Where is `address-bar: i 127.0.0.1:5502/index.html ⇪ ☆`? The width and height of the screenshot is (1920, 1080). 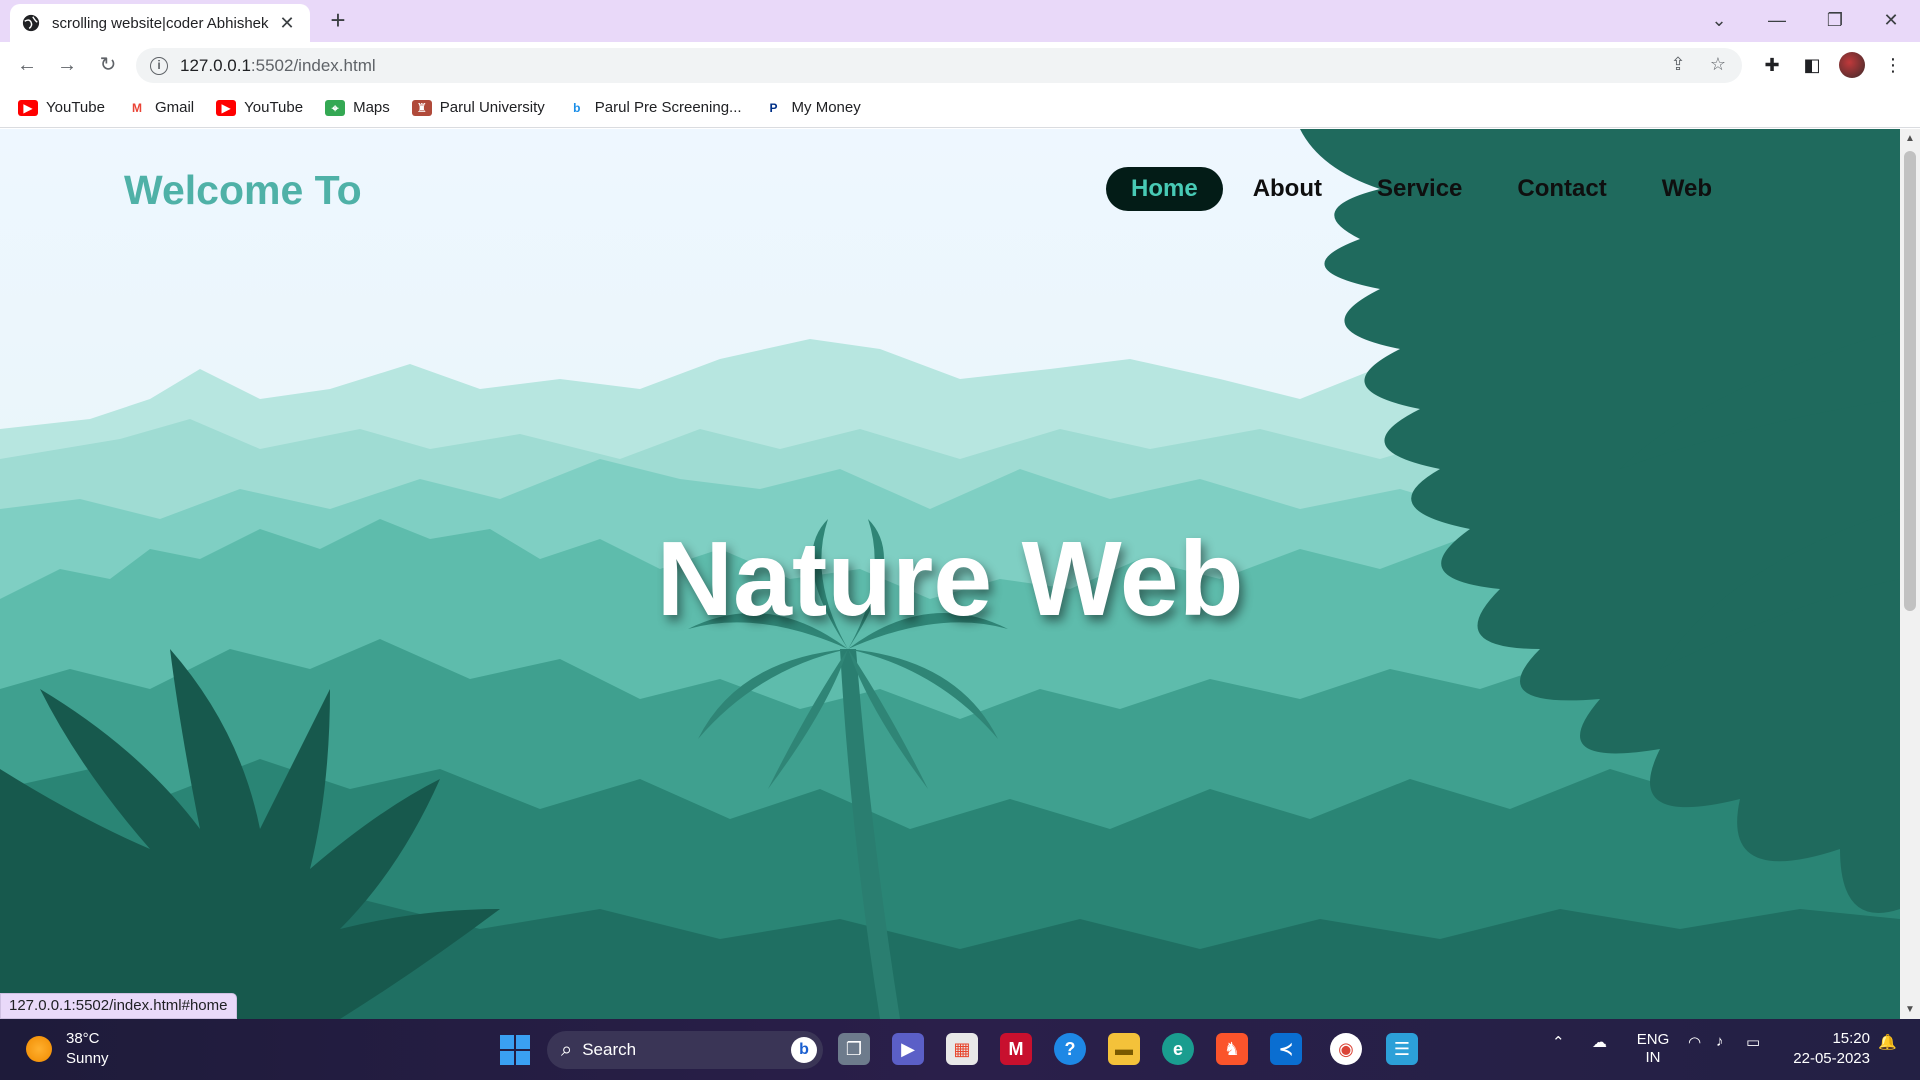
address-bar: i 127.0.0.1:5502/index.html ⇪ ☆ is located at coordinates (939, 65).